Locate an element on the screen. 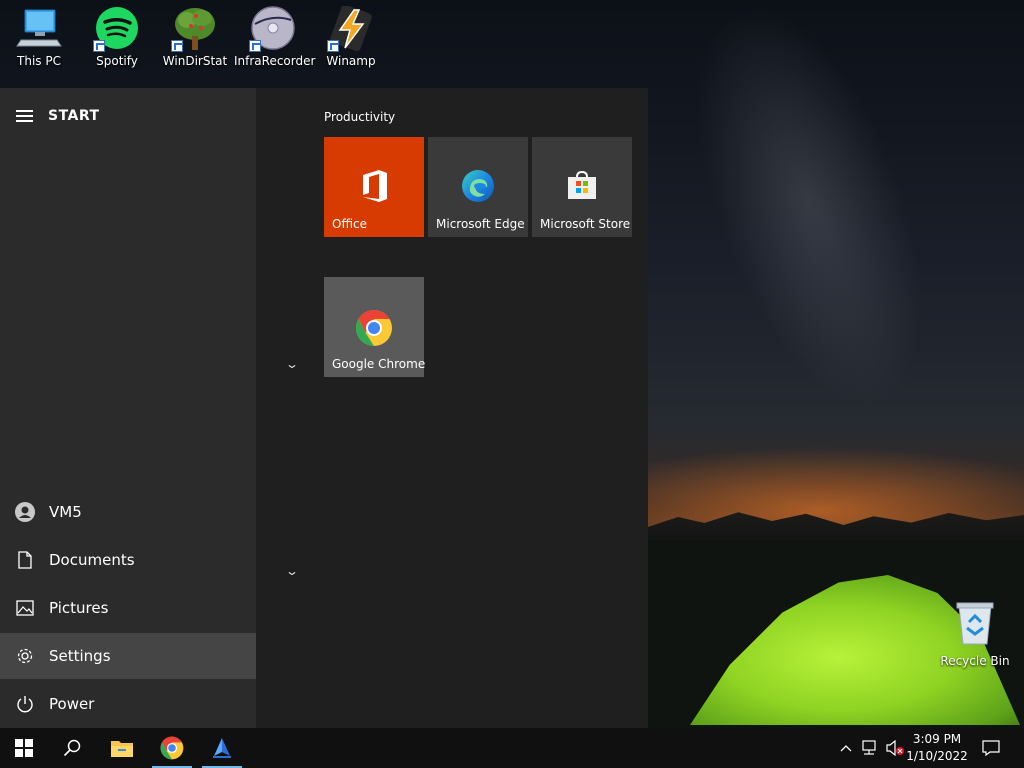  nav-item-label: Documents is located at coordinates (92, 560).